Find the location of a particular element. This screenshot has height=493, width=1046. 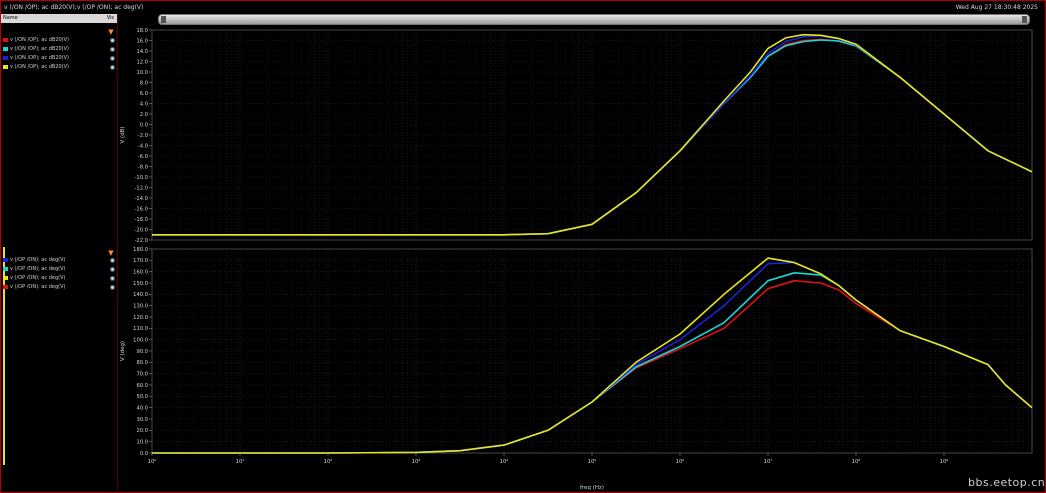

y-tick-label: 150.0 is located at coordinates (140, 284).